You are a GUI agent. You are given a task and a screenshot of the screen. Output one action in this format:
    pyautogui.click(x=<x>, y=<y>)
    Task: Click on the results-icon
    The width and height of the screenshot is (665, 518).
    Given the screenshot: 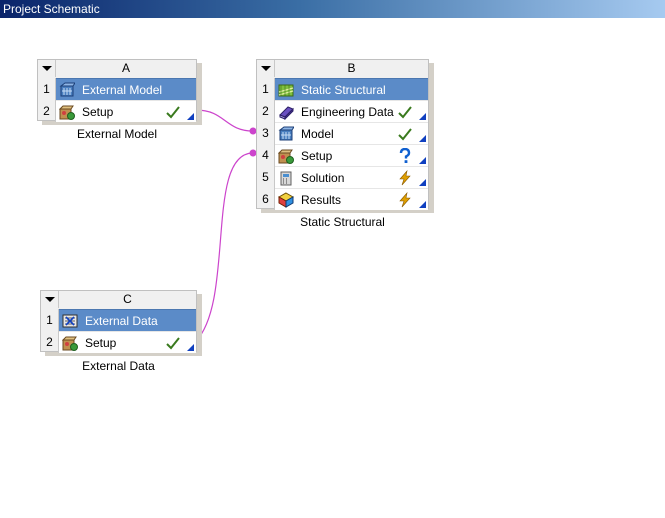 What is the action you would take?
    pyautogui.click(x=286, y=200)
    